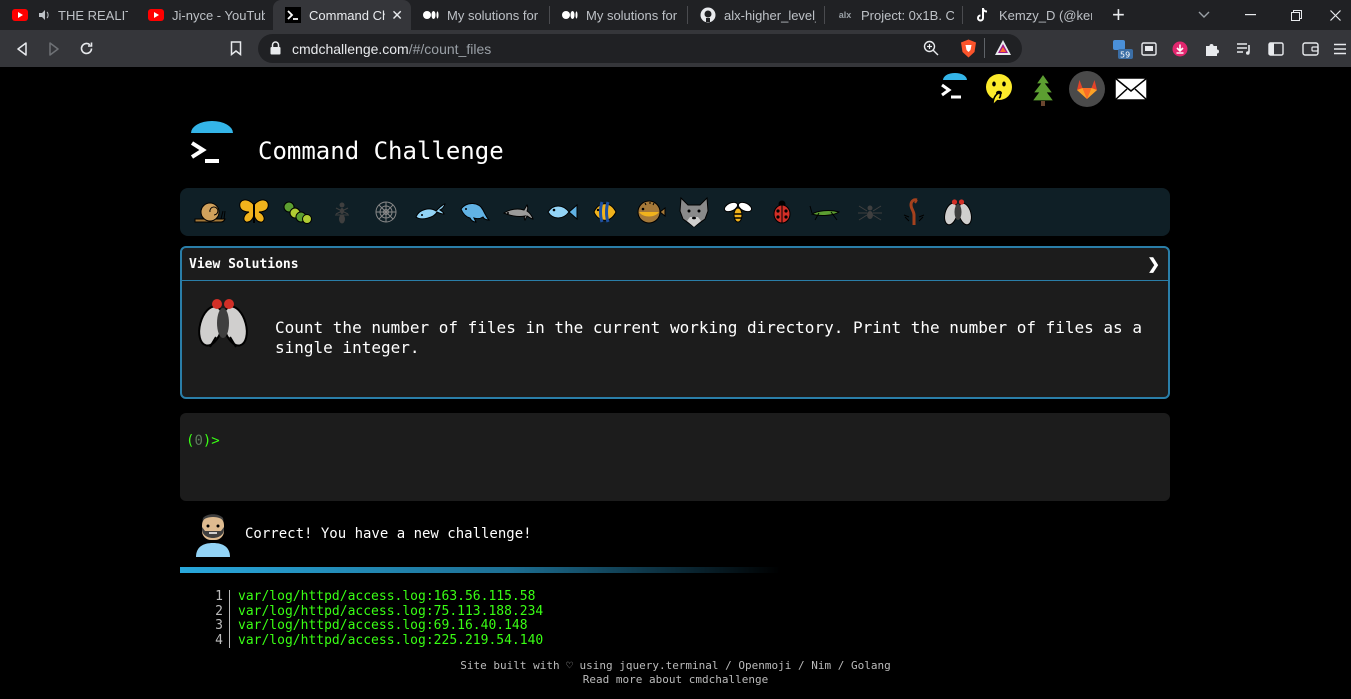  I want to click on whale-icon, so click(430, 212).